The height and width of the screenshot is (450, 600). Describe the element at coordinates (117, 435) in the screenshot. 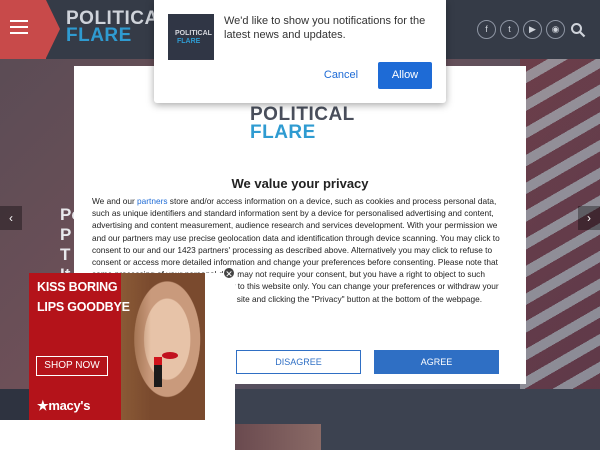

I see `content-white-area` at that location.